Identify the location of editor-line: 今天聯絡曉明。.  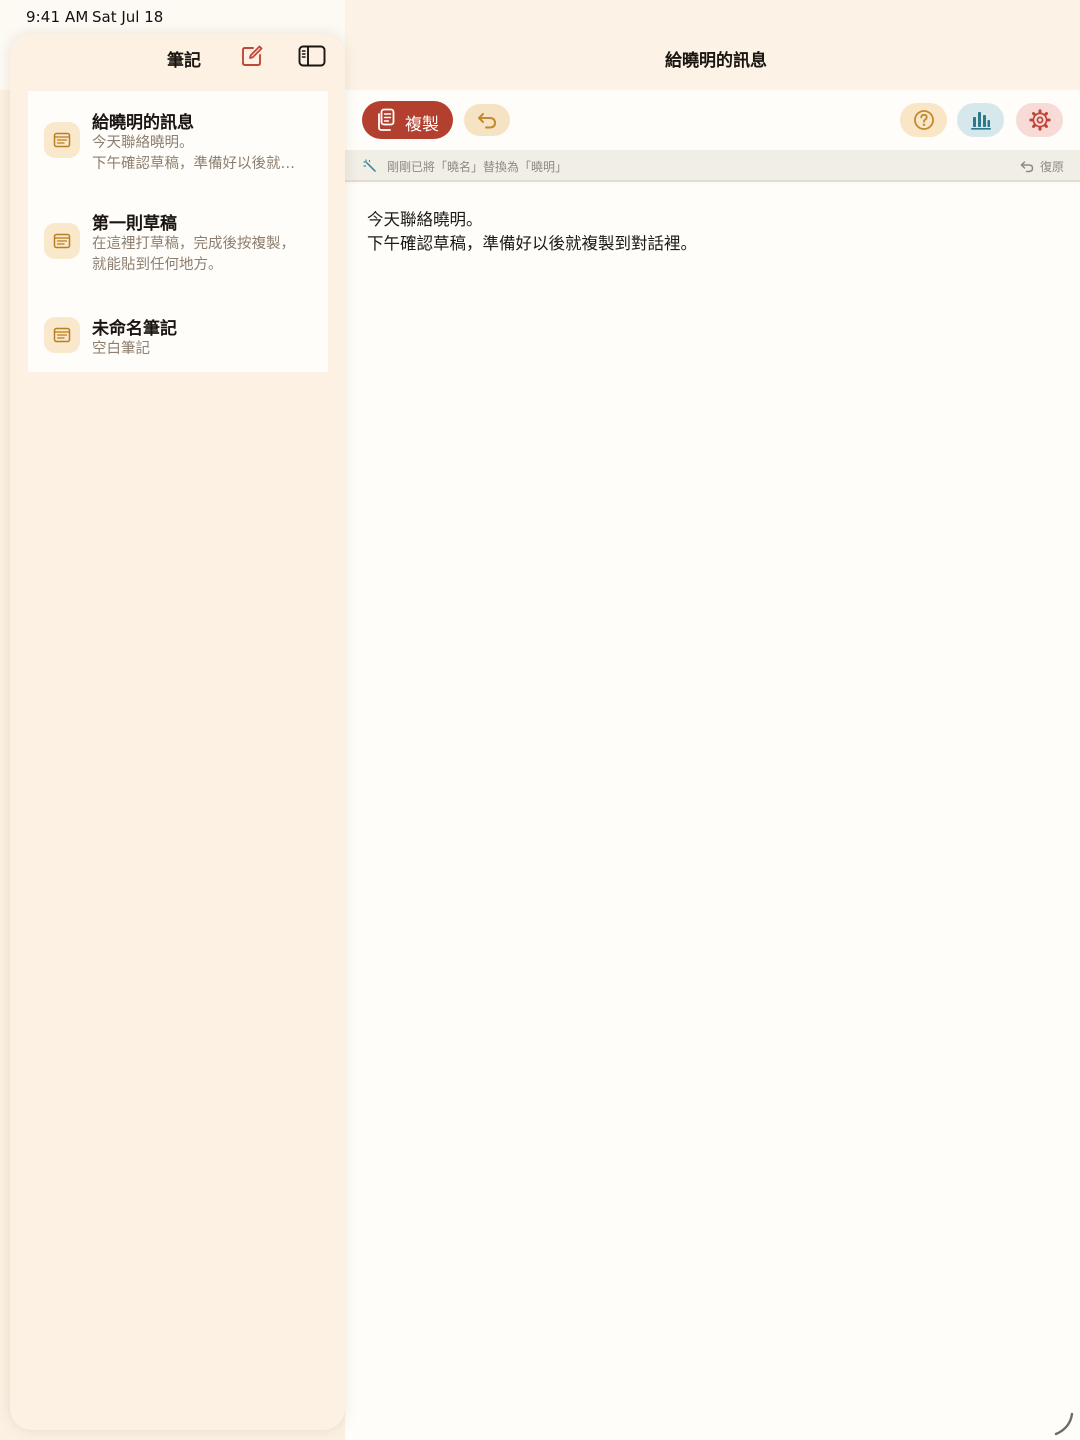
(425, 219).